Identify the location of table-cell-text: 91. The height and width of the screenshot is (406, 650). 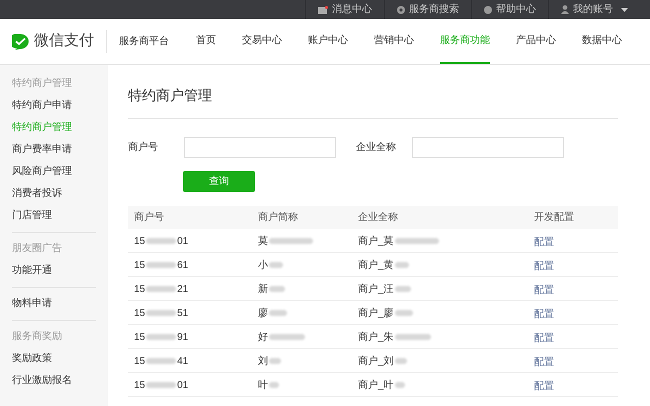
(182, 337).